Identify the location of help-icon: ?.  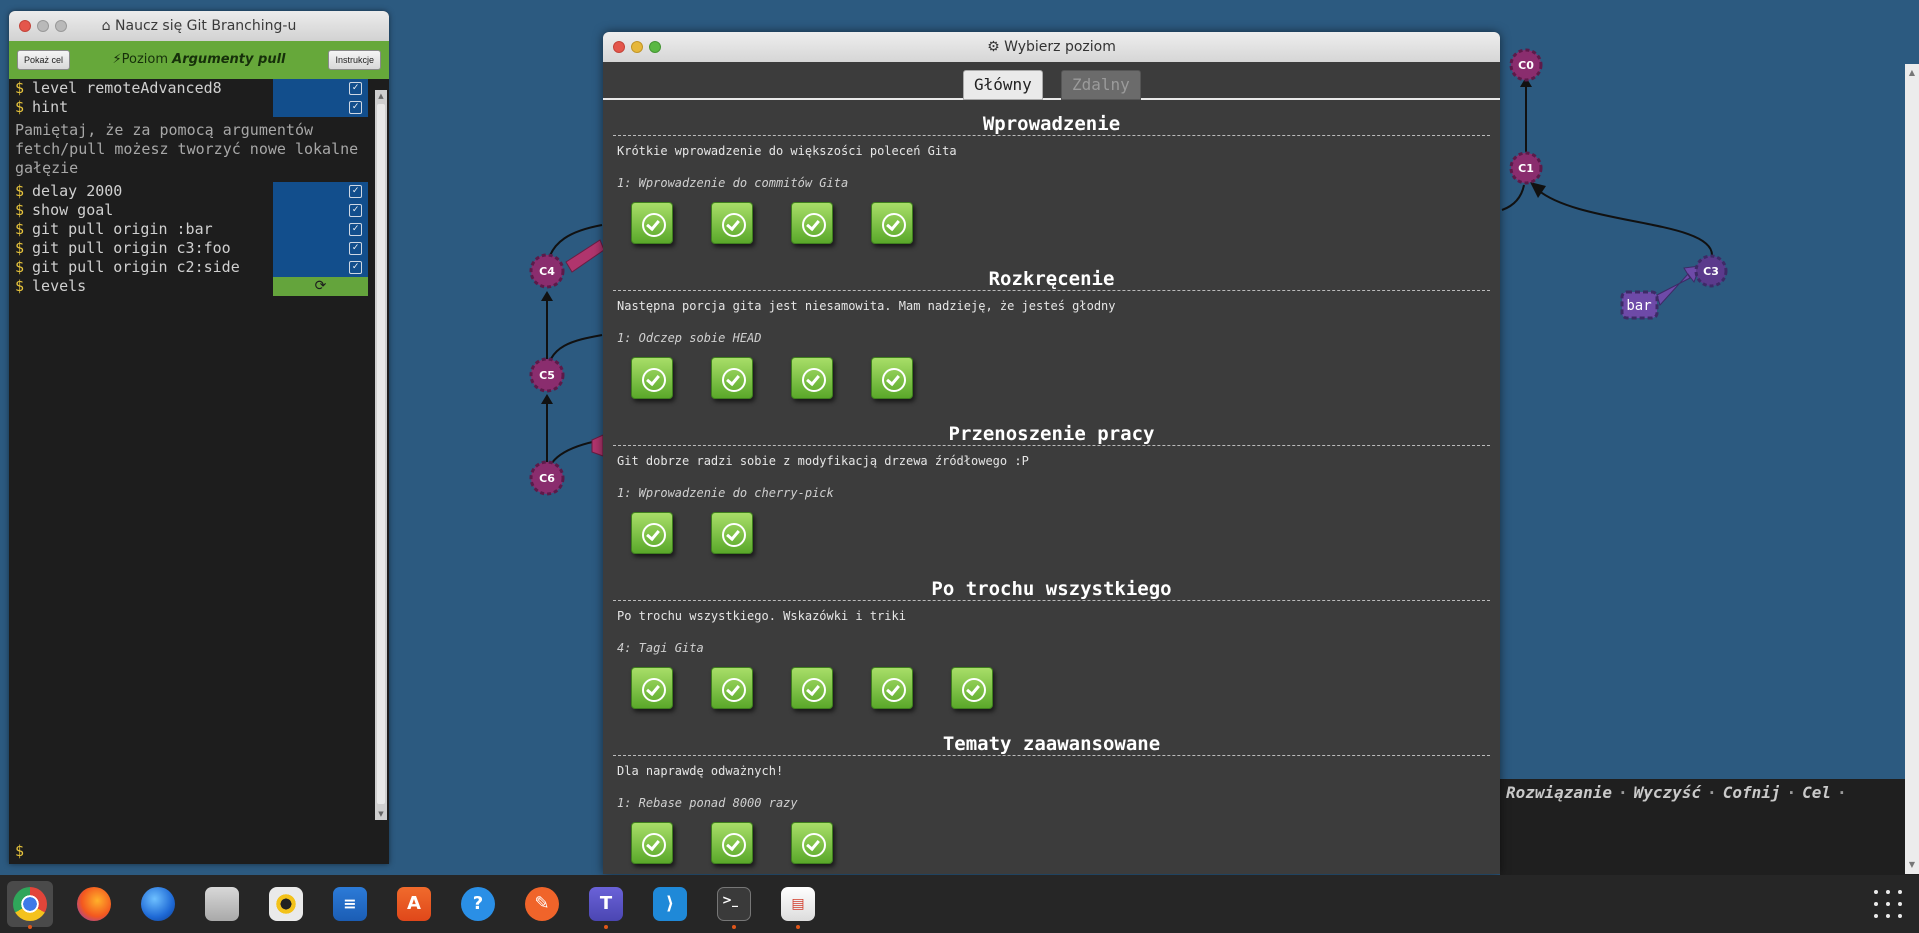
(478, 904).